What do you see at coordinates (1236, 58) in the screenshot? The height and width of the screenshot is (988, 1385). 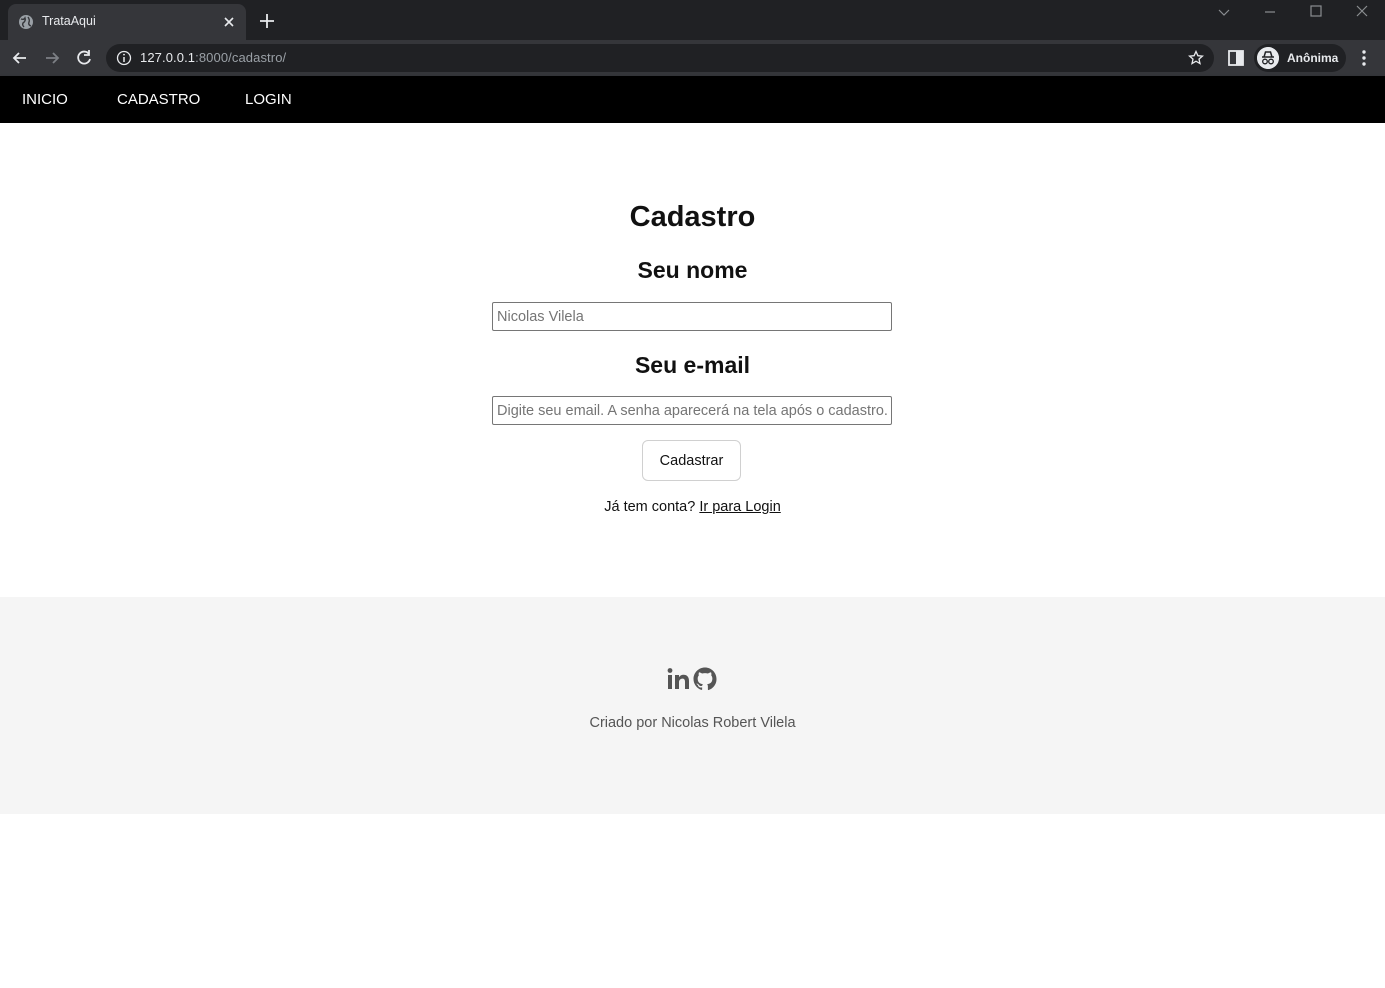 I see `side-panel-icon` at bounding box center [1236, 58].